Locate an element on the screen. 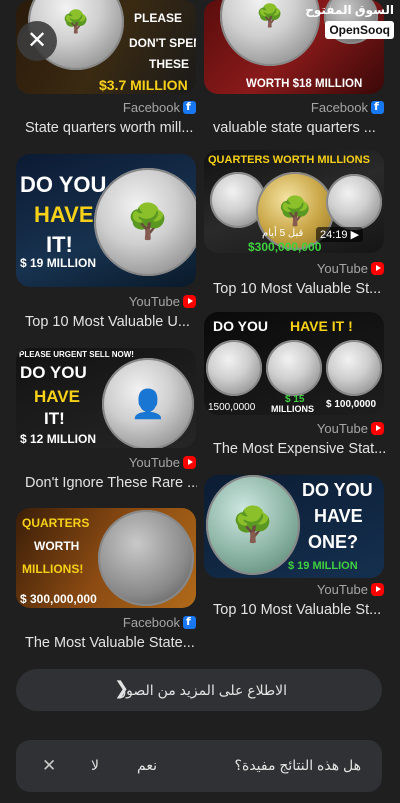  thumb-text: $ 12 MILLION is located at coordinates (58, 439).